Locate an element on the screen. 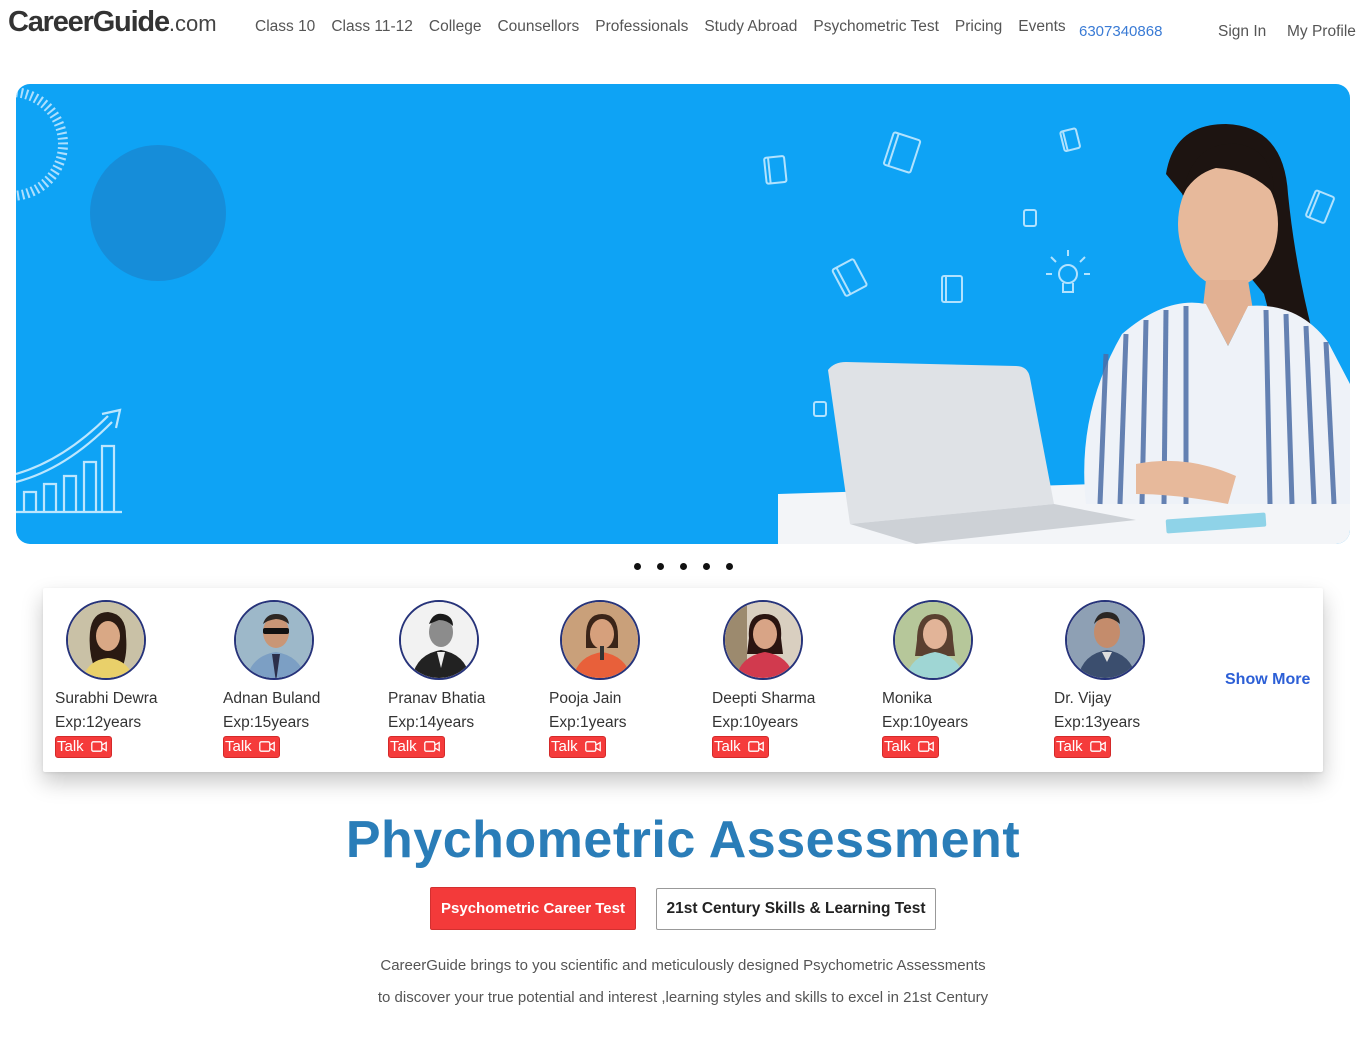 The image size is (1366, 1051). carousel-dots is located at coordinates (683, 563).